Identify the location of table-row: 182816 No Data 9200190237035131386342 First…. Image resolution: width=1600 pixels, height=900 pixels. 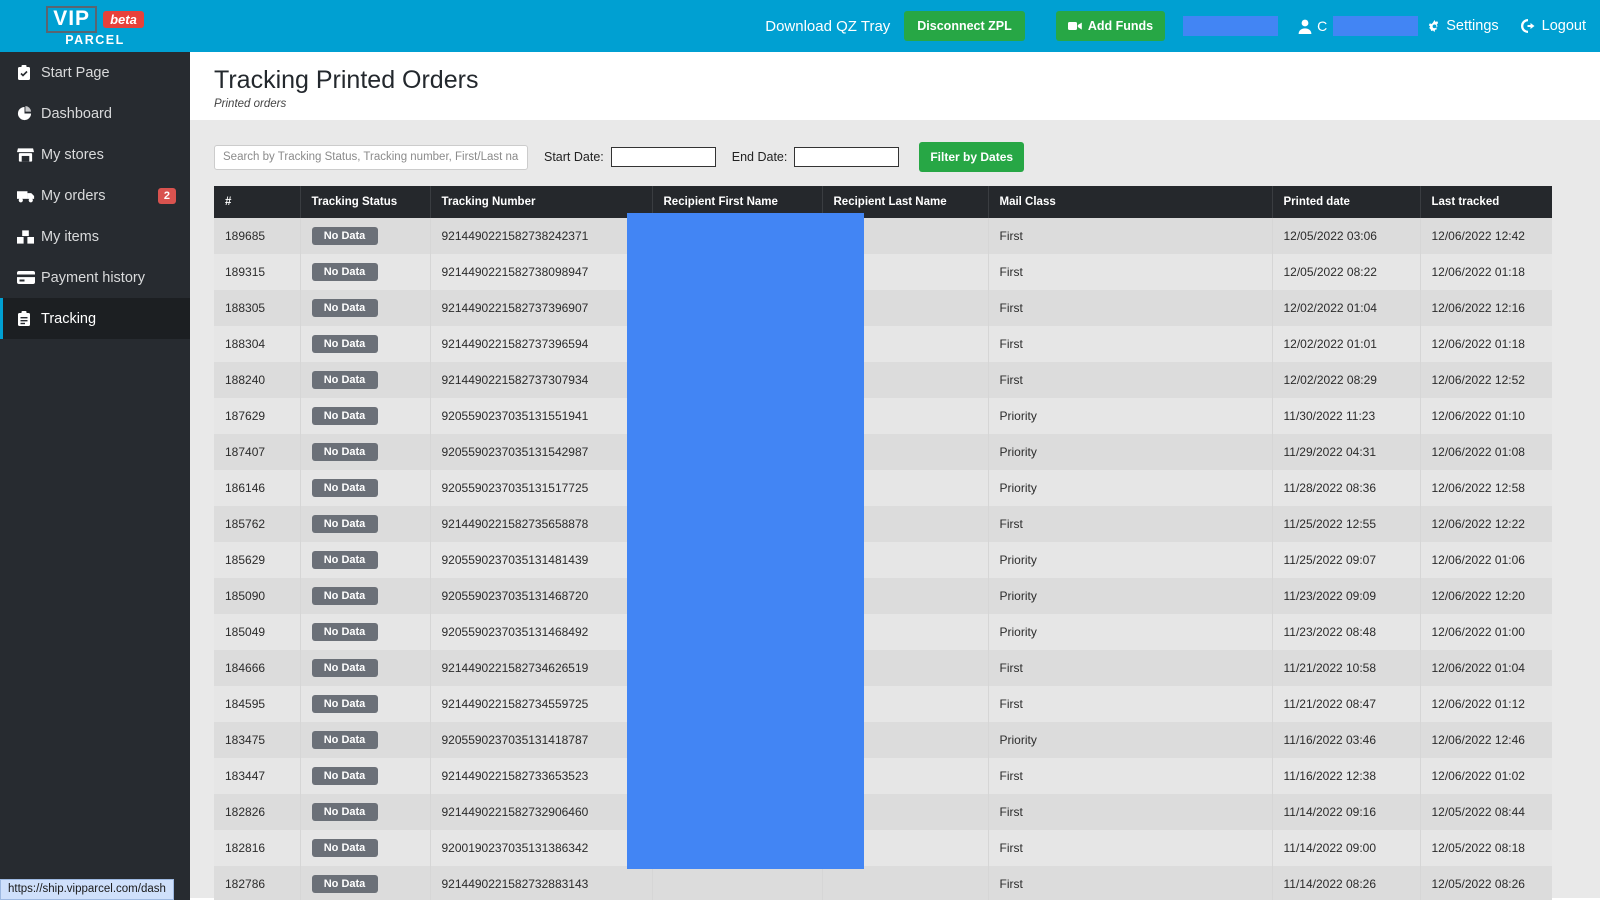
(883, 848).